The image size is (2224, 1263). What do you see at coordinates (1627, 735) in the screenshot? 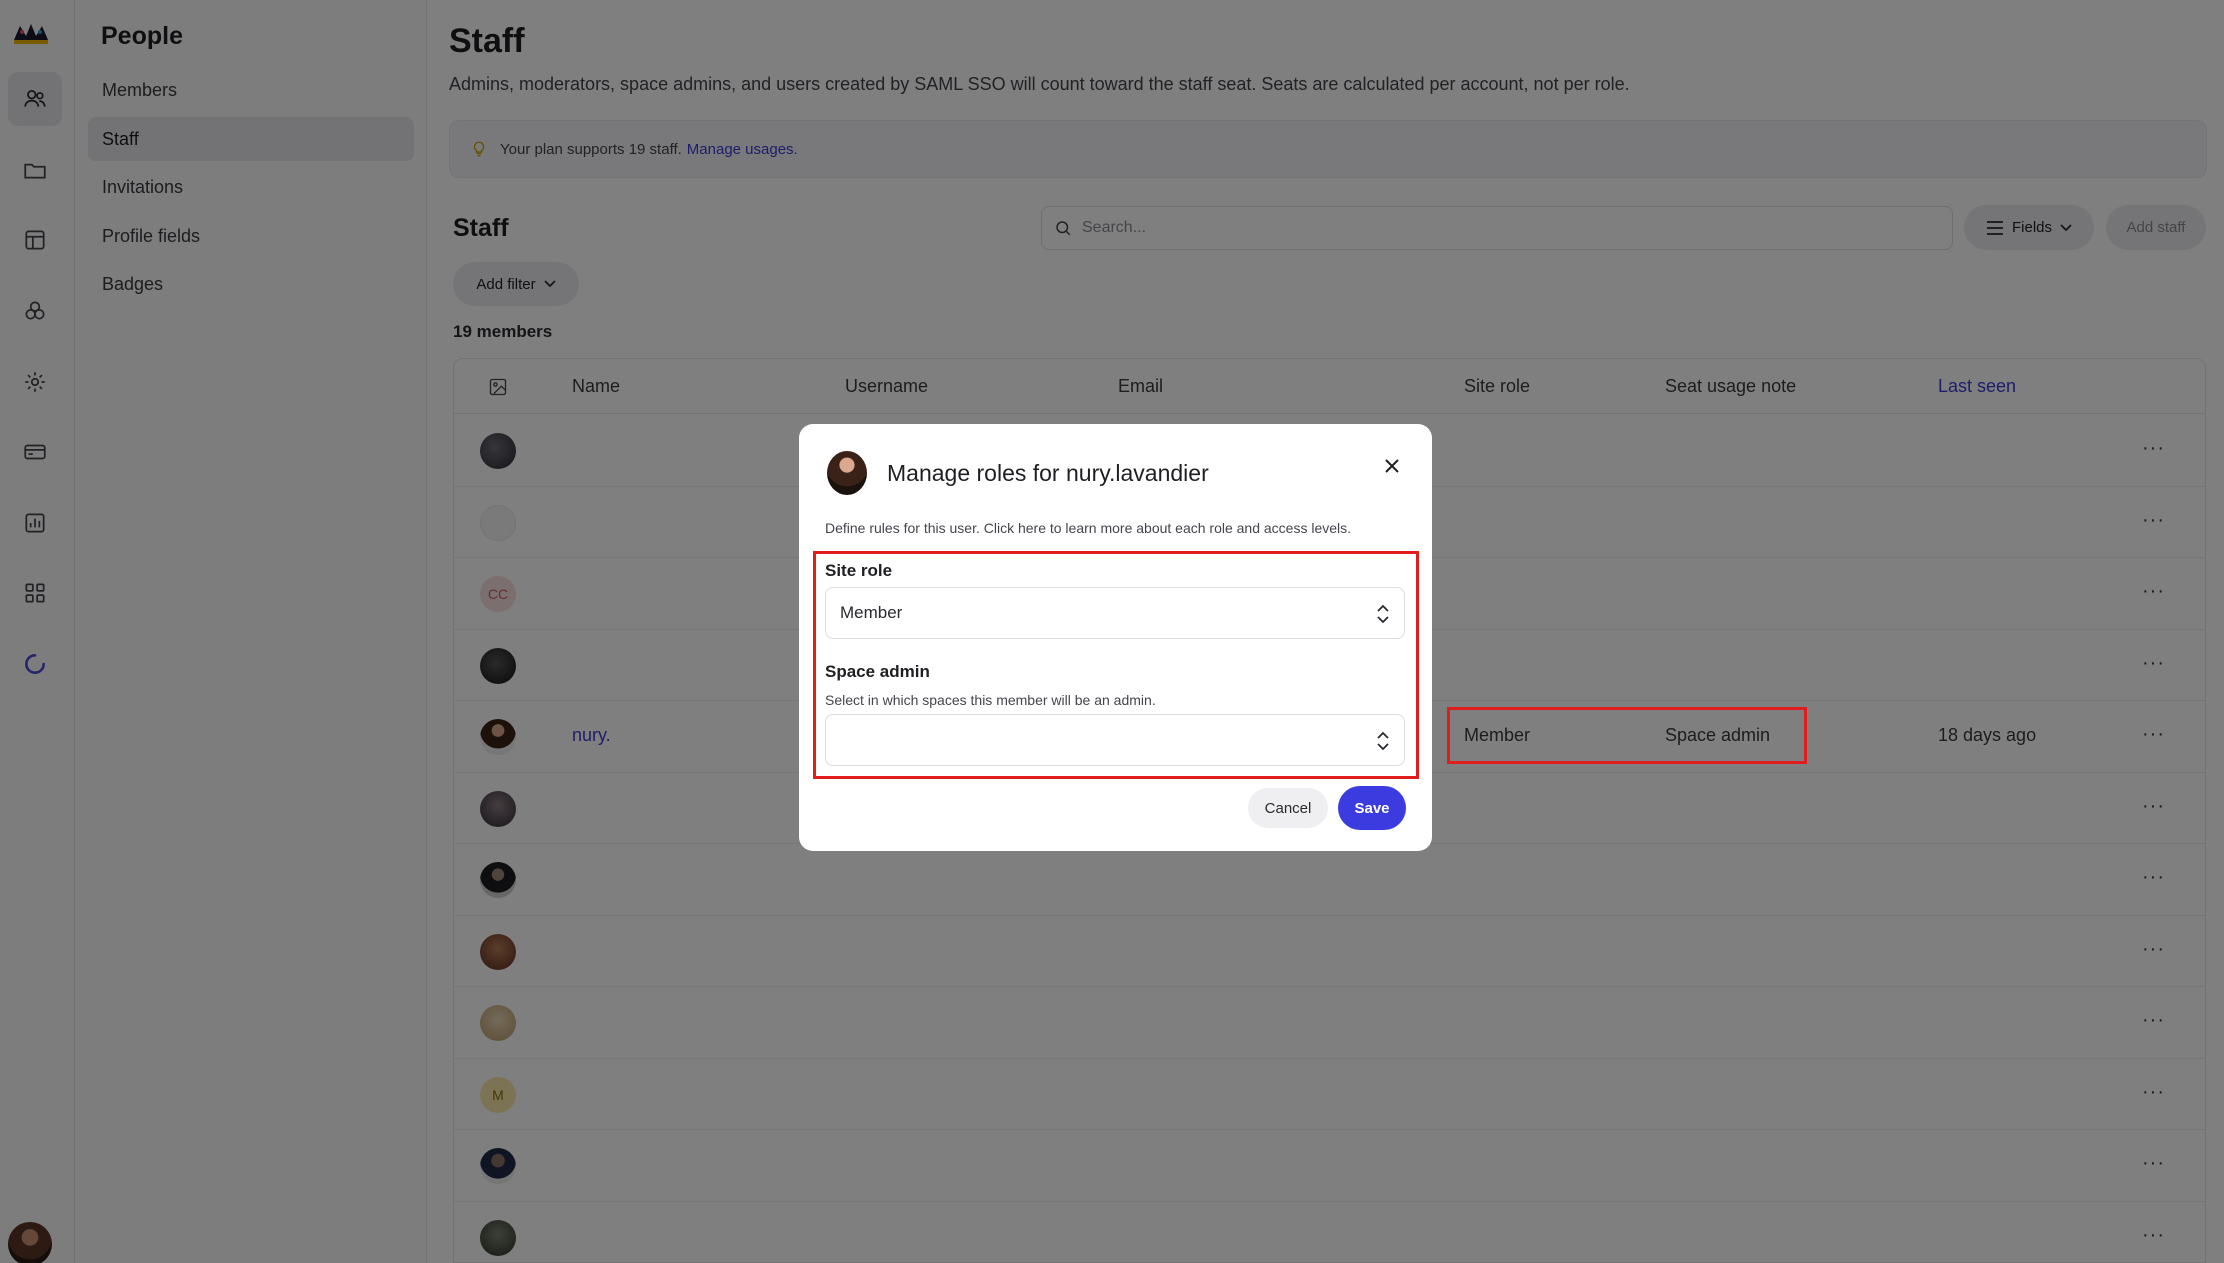
I see `highlight-annotation-row` at bounding box center [1627, 735].